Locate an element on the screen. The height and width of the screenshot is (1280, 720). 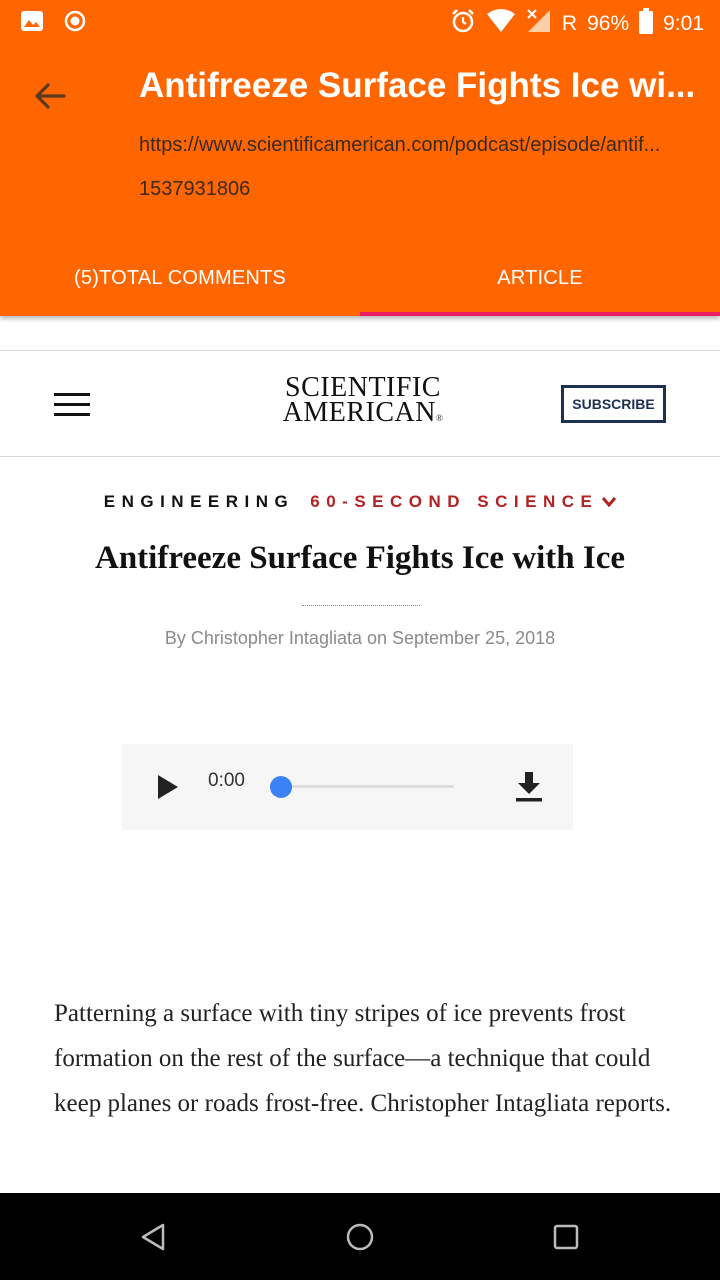
player-track is located at coordinates (367, 786).